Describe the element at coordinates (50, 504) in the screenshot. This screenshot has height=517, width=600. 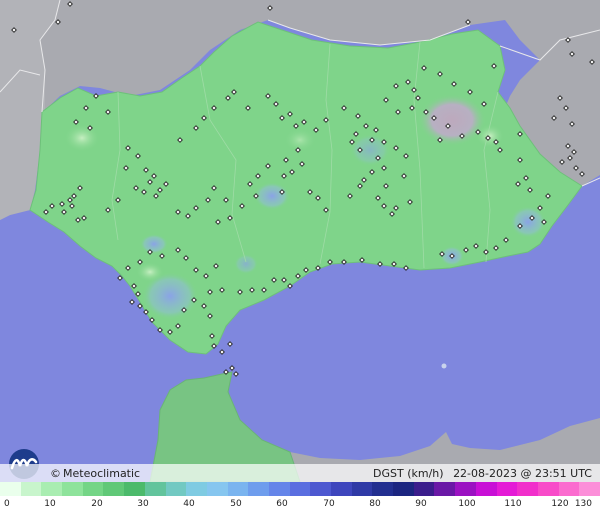
I see `legend-tick-label: 10` at that location.